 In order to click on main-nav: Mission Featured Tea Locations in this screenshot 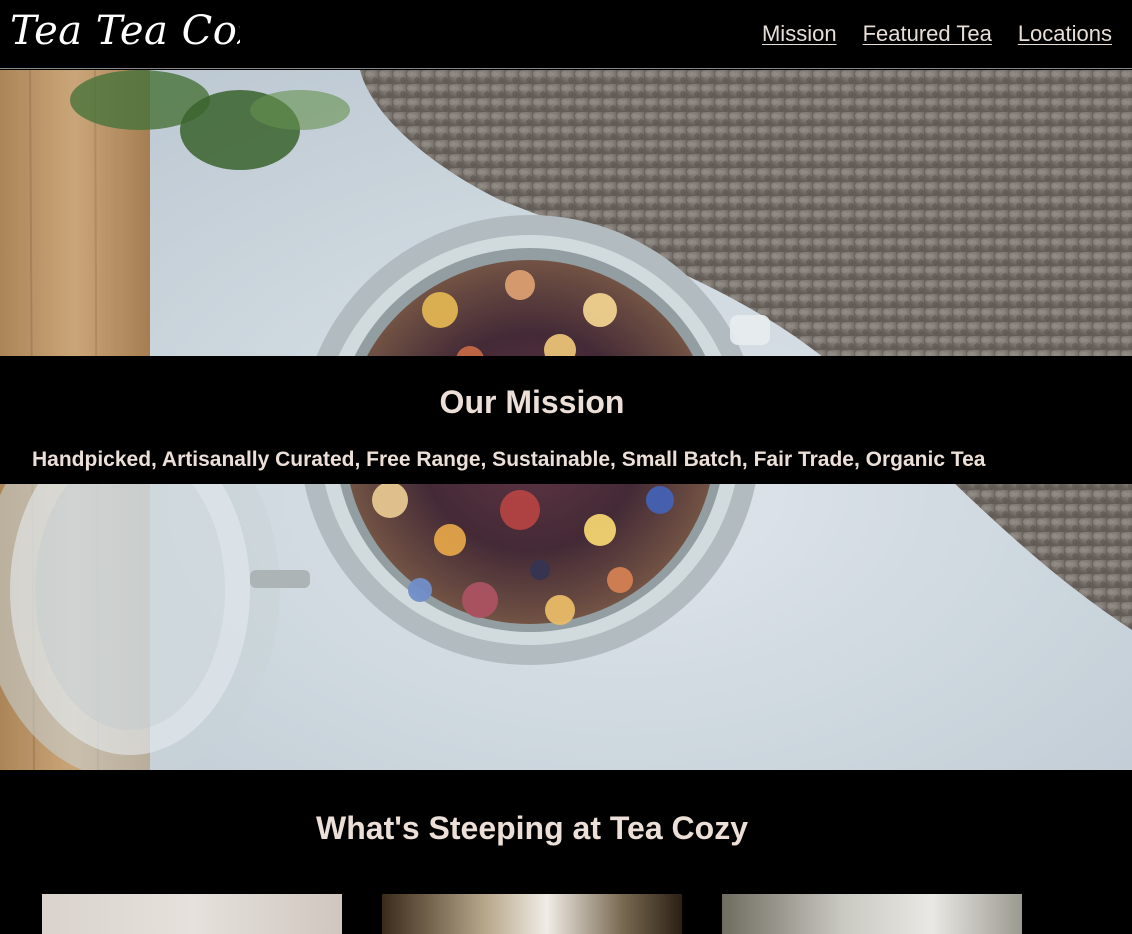, I will do `click(937, 34)`.